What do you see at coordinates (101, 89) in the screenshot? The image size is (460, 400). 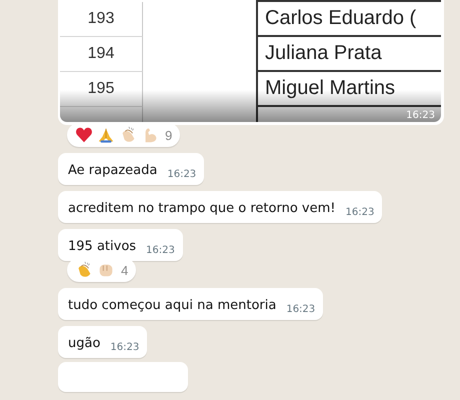 I see `row-number: 195` at bounding box center [101, 89].